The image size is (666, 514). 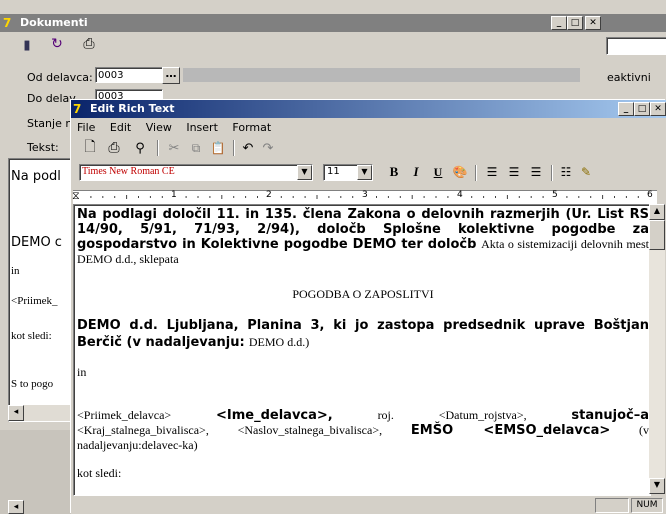 What do you see at coordinates (51, 98) in the screenshot?
I see `do-delavca-label: Do delav` at bounding box center [51, 98].